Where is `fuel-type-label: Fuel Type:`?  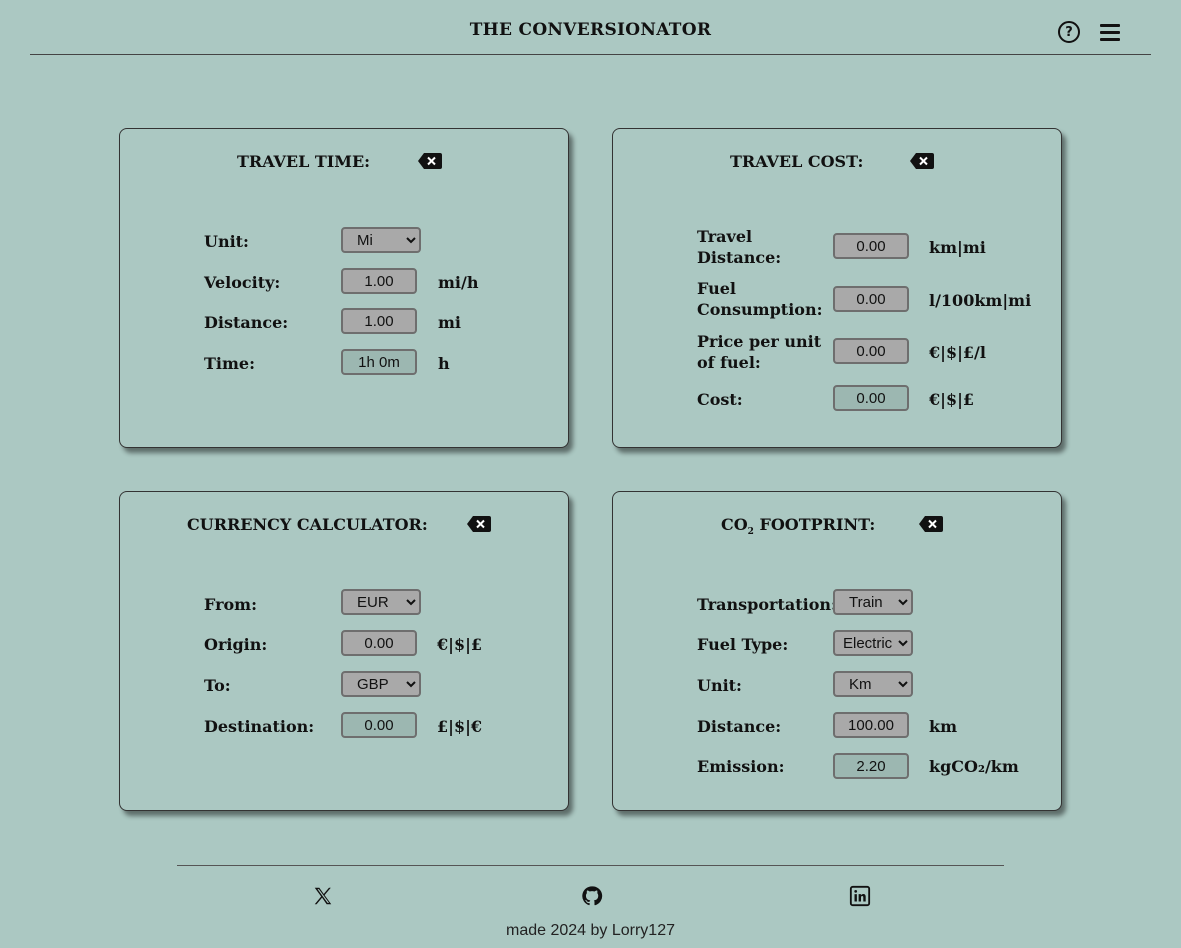
fuel-type-label: Fuel Type: is located at coordinates (743, 644).